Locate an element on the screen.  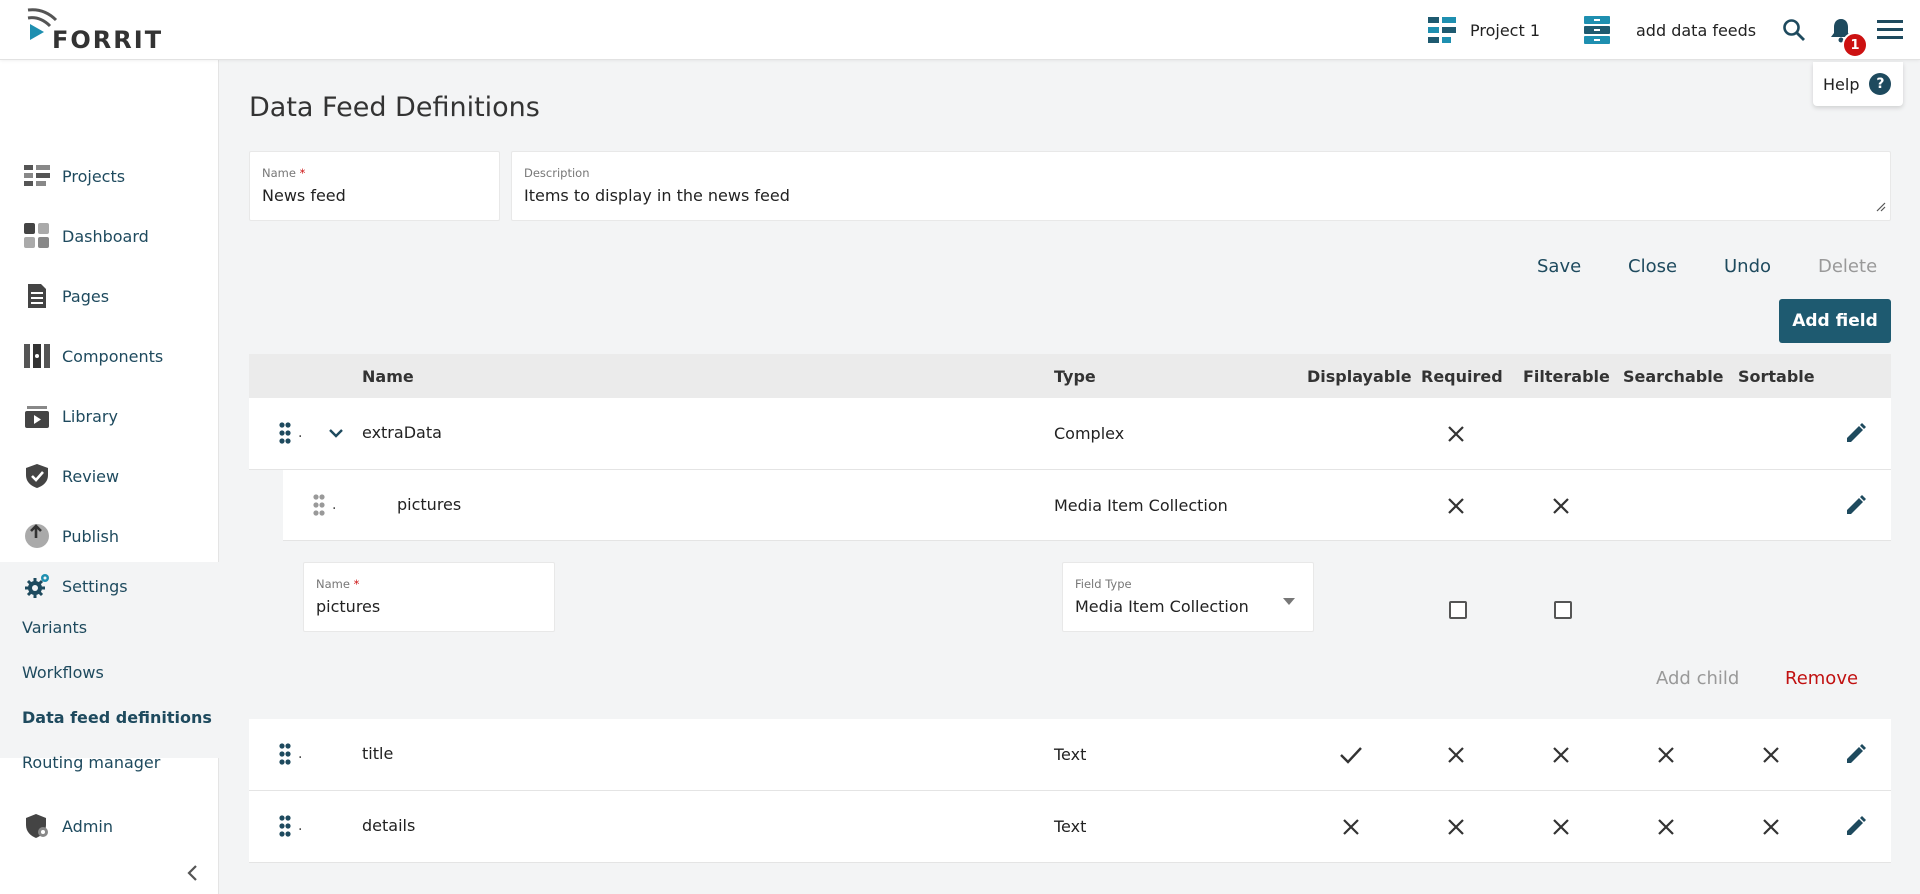
help-label: Help is located at coordinates (1841, 84).